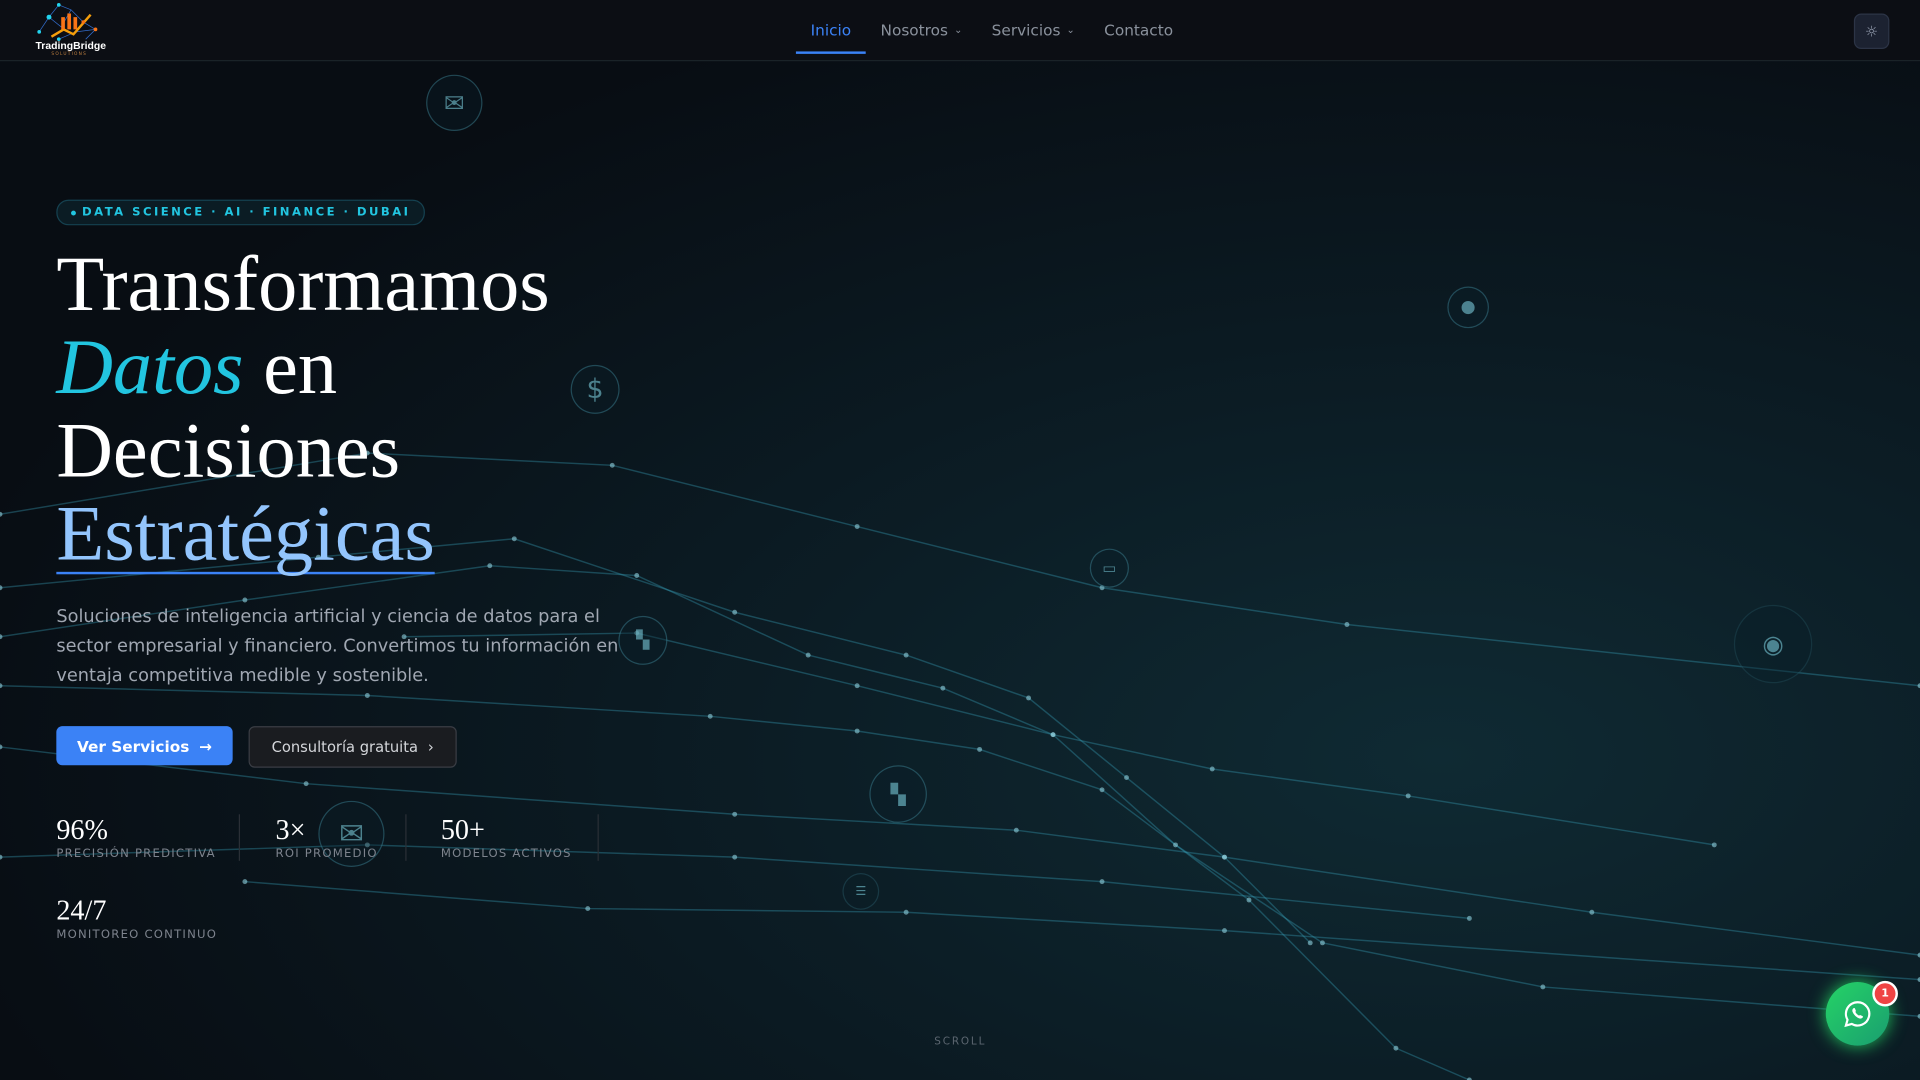  Describe the element at coordinates (327, 837) in the screenshot. I see `stat-roi: 3× ROI PROMEDIO` at that location.